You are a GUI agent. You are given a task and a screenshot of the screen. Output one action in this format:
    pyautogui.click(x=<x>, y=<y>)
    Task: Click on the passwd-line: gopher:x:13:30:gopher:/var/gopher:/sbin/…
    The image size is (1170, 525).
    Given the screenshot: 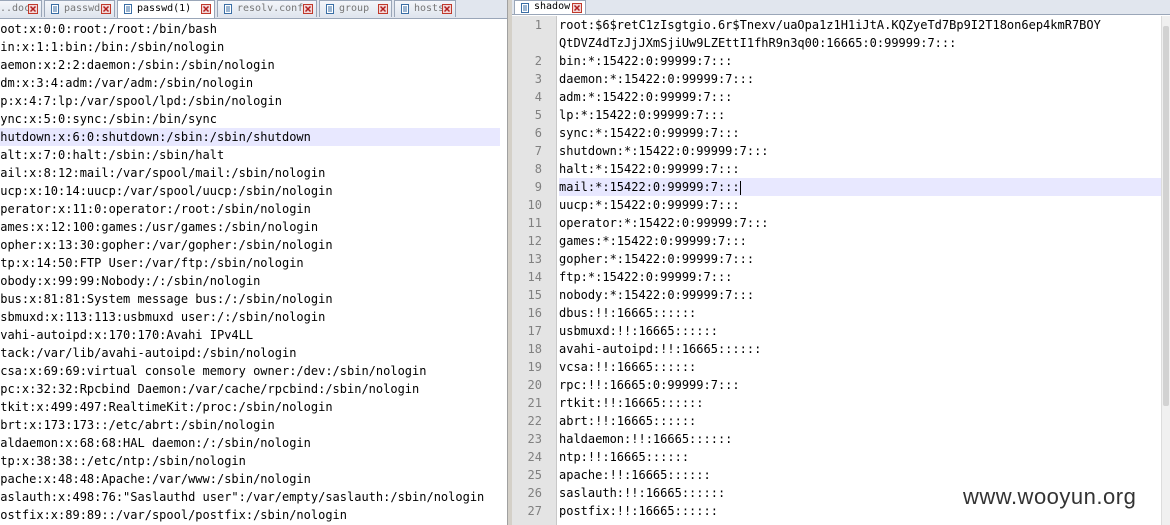 What is the action you would take?
    pyautogui.click(x=250, y=245)
    